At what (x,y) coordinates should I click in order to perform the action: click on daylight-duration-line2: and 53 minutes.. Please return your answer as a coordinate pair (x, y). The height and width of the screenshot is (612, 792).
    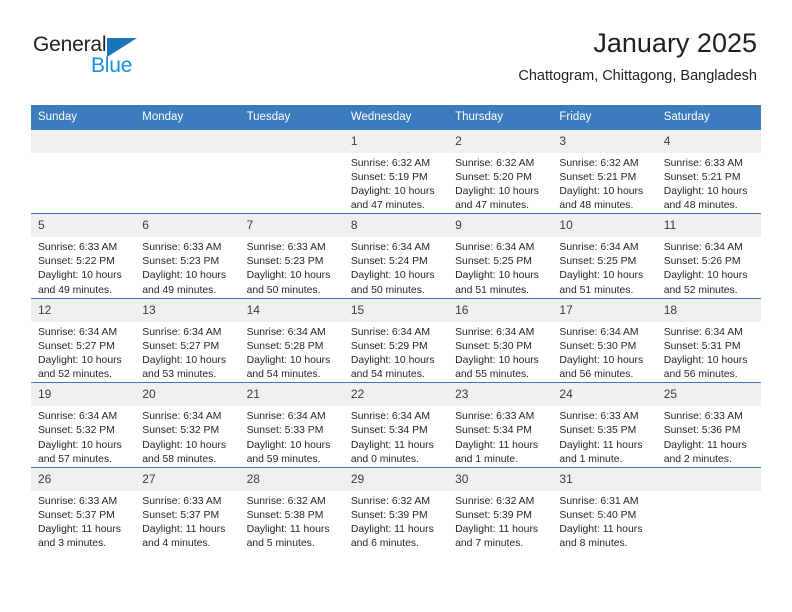
    Looking at the image, I should click on (179, 375).